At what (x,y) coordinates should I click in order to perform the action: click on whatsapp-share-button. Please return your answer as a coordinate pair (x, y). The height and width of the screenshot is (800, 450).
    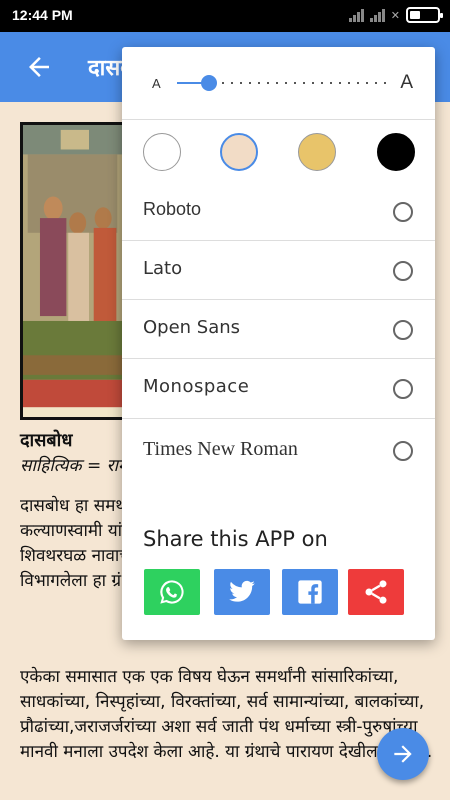
    Looking at the image, I should click on (172, 592).